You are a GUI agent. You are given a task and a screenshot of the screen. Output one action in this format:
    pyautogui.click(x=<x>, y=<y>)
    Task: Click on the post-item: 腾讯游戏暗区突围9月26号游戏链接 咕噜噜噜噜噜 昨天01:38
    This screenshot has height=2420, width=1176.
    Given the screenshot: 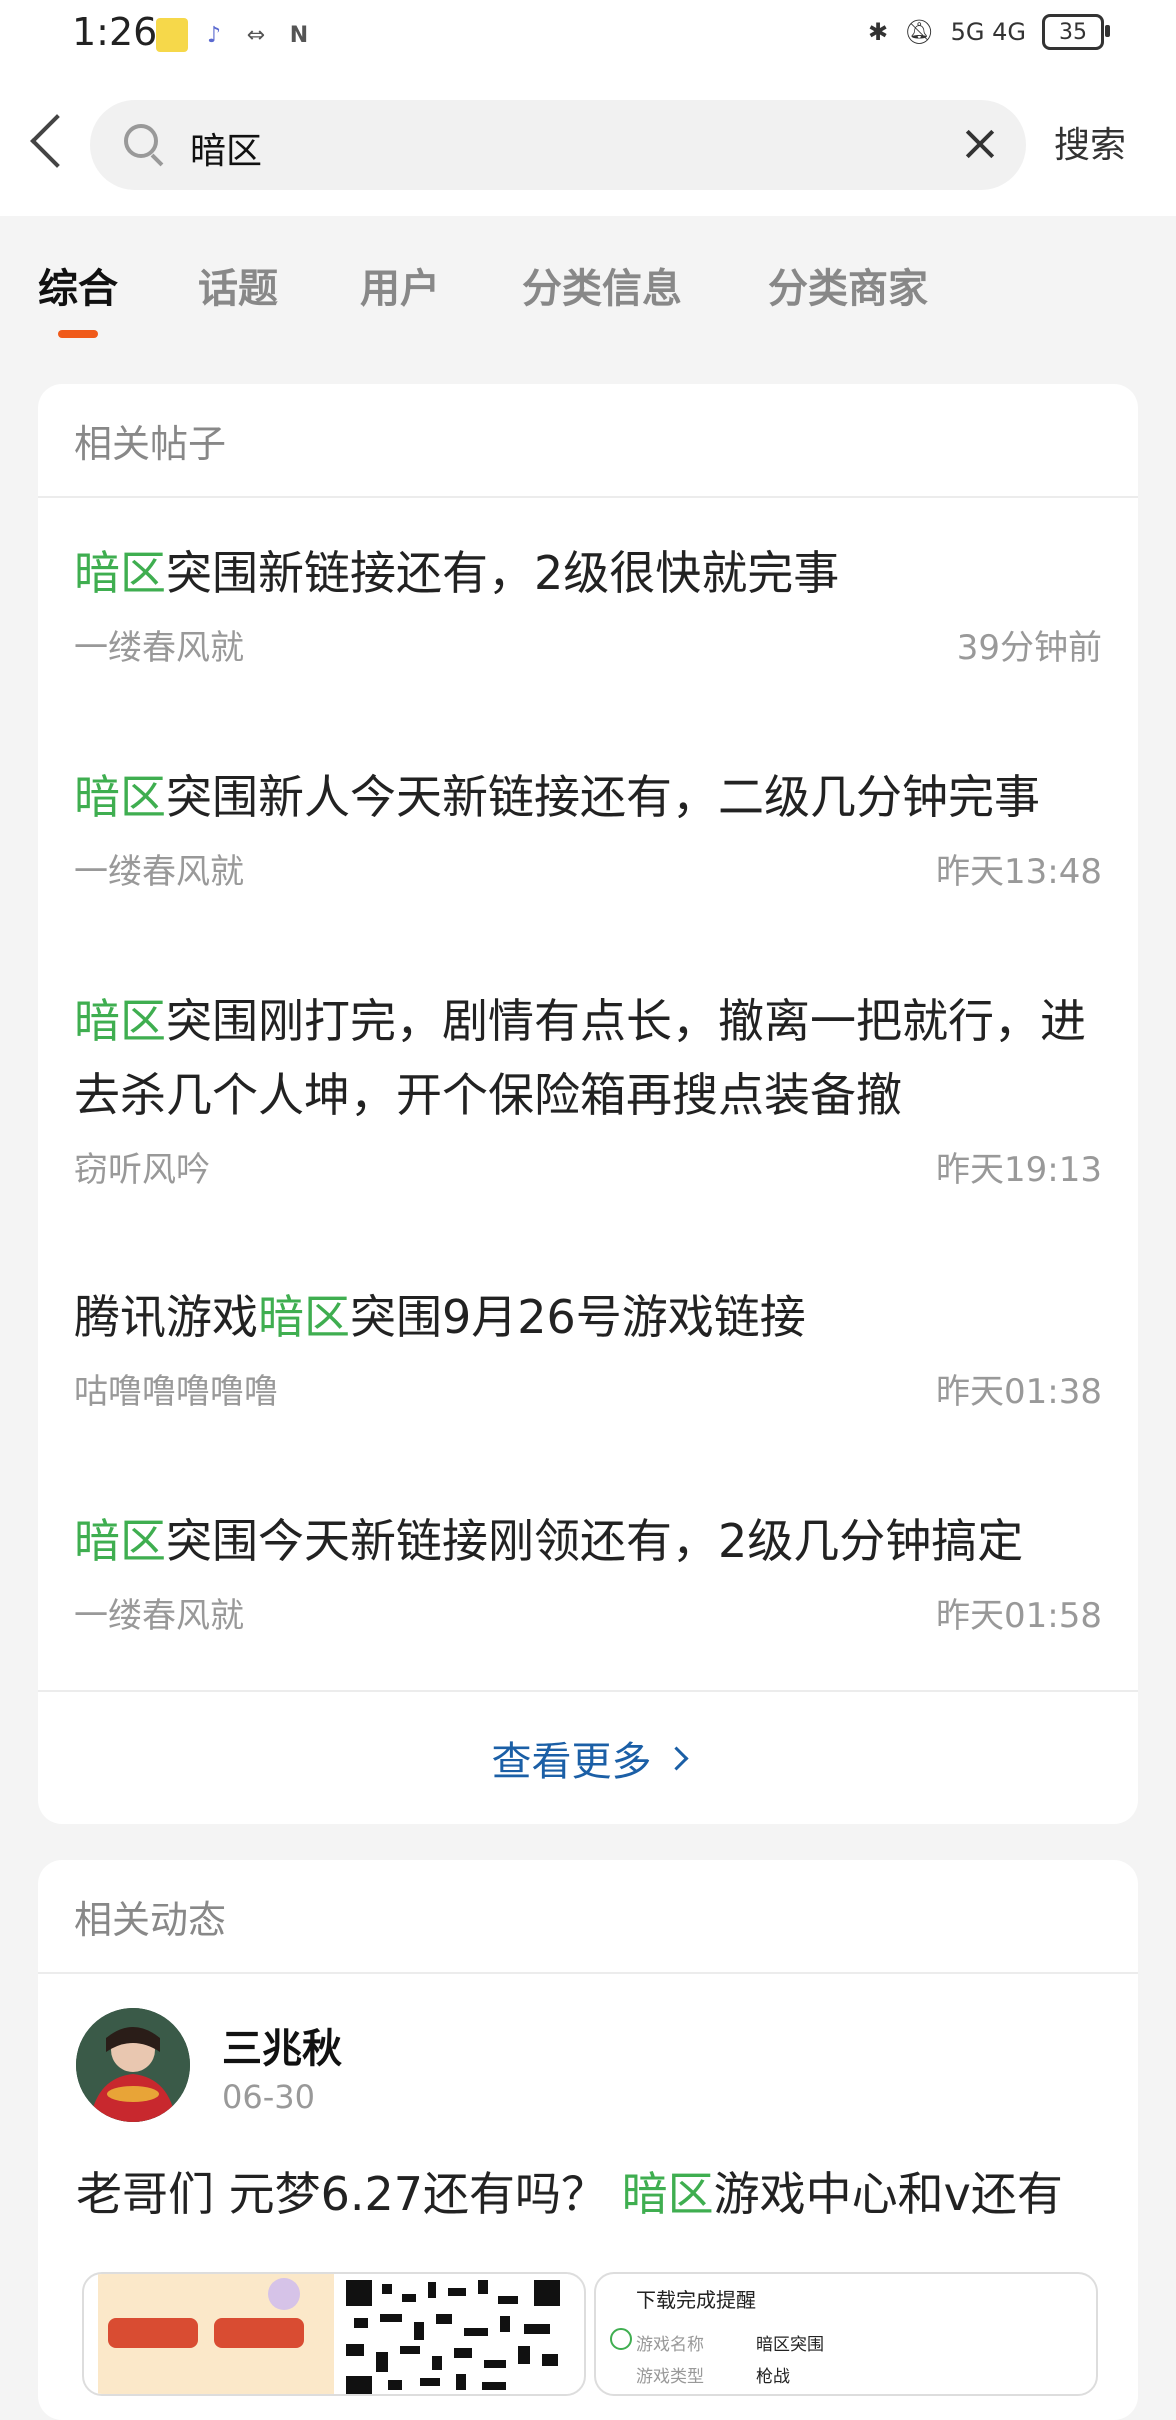 What is the action you would take?
    pyautogui.click(x=588, y=1346)
    